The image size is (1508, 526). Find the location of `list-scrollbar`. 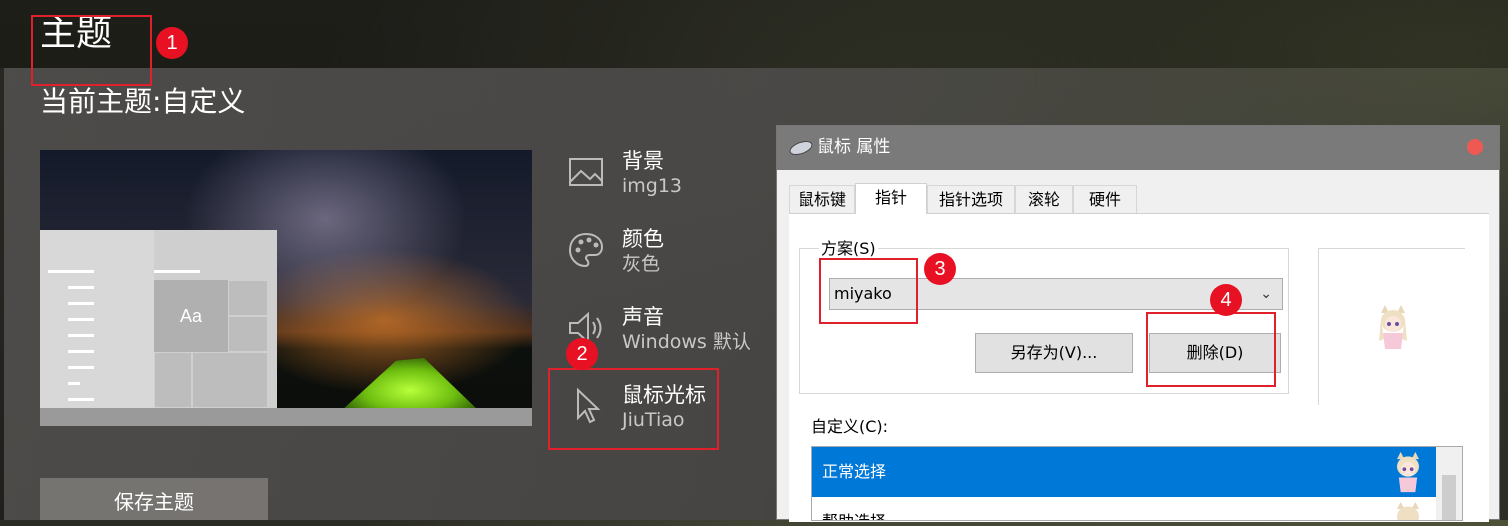

list-scrollbar is located at coordinates (1449, 483).